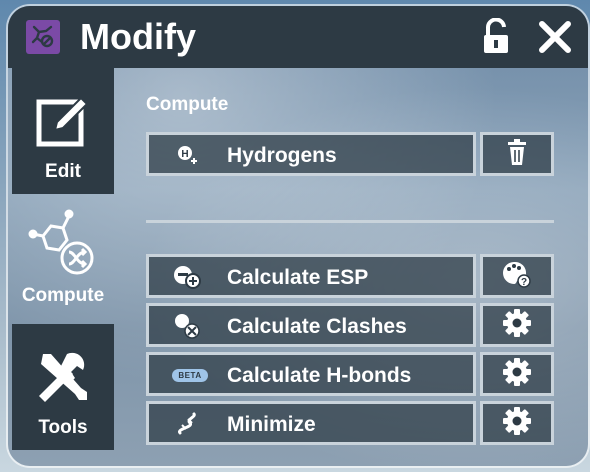 The height and width of the screenshot is (472, 590). Describe the element at coordinates (187, 424) in the screenshot. I see `minimize-icon` at that location.